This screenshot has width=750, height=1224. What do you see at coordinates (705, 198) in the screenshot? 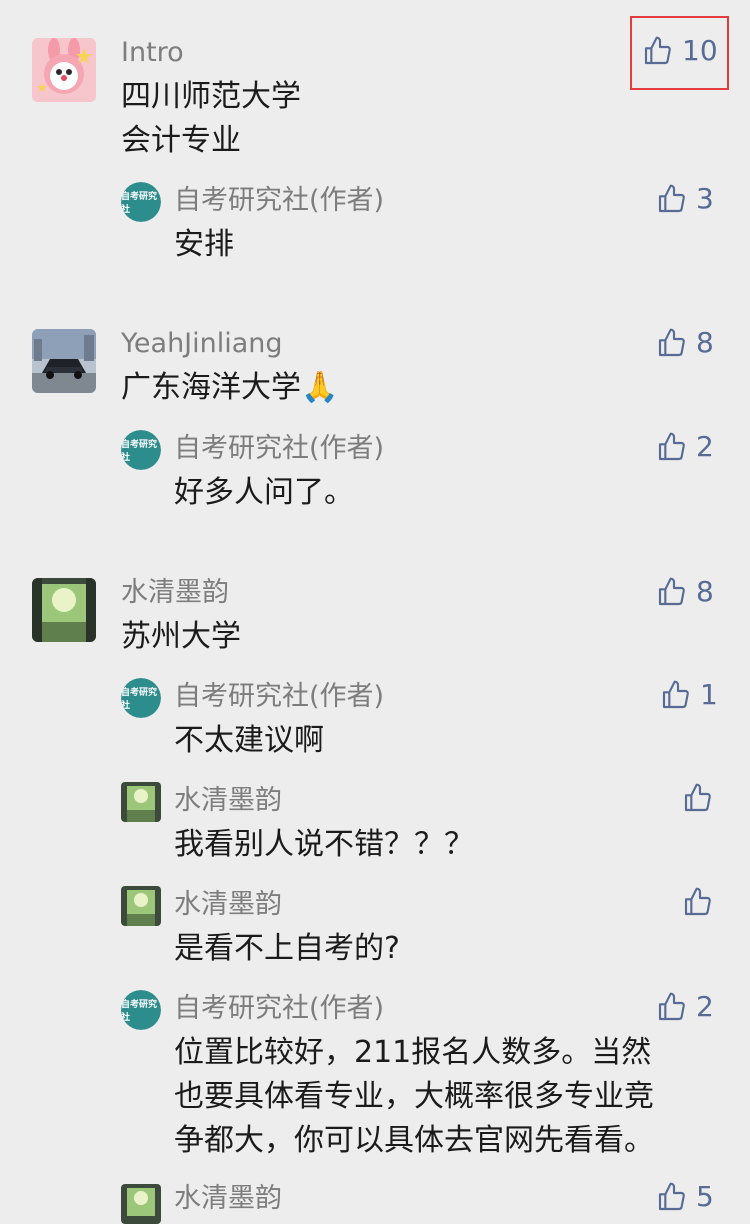
I see `like-count: 3` at bounding box center [705, 198].